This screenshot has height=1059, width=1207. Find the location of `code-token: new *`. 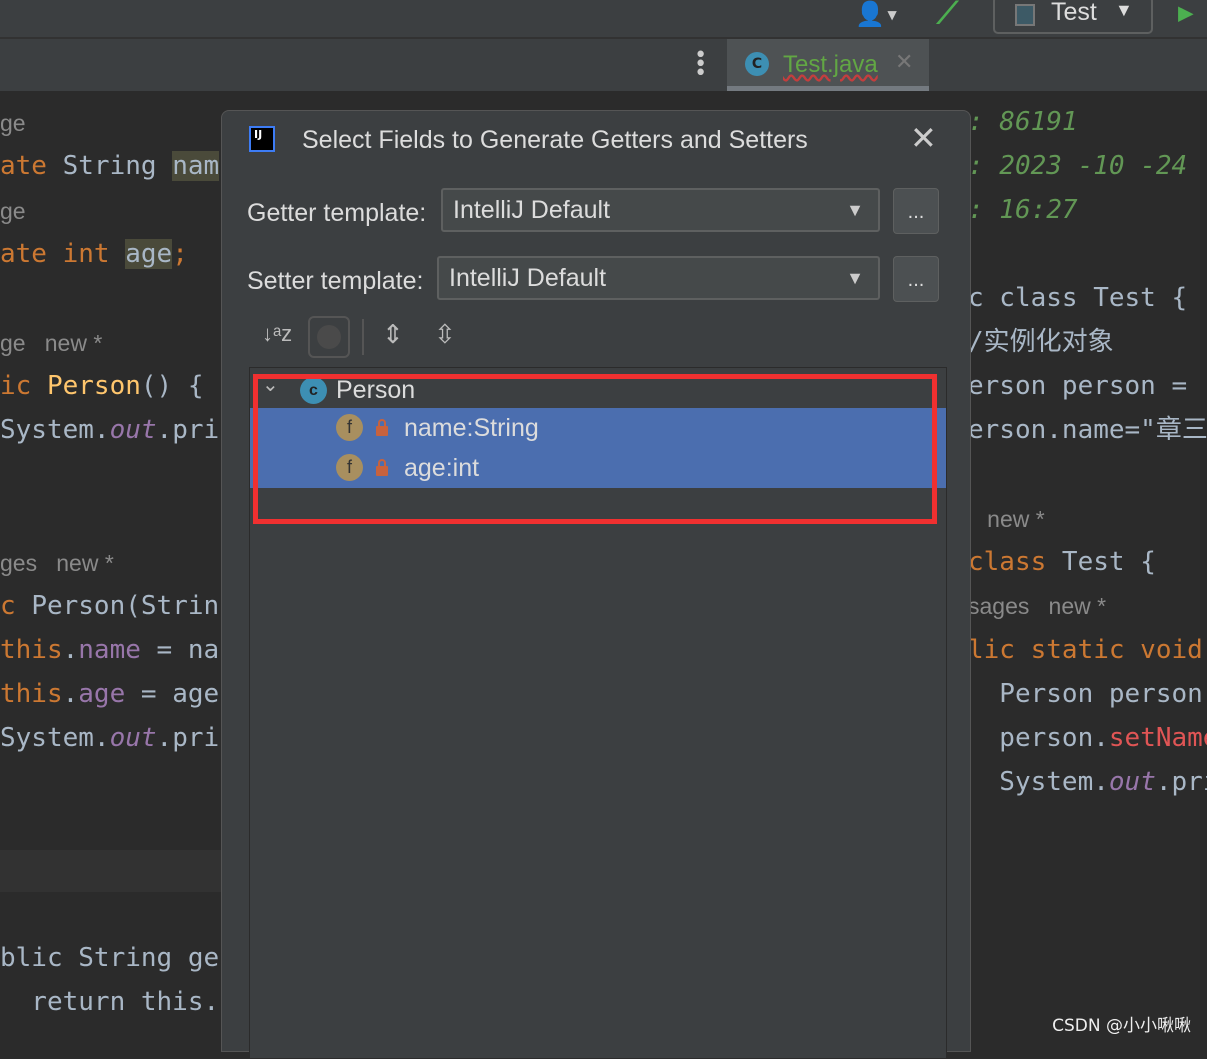

code-token: new * is located at coordinates (1006, 519).